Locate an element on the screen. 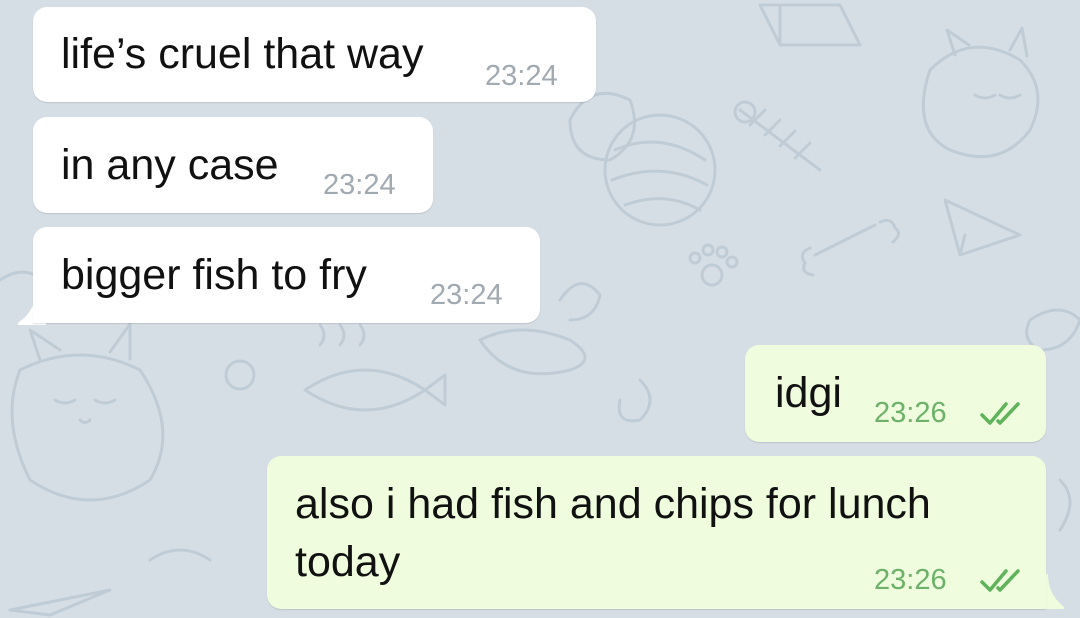  incoming-message-bubble: bigger fish to fry 23:24 is located at coordinates (286, 275).